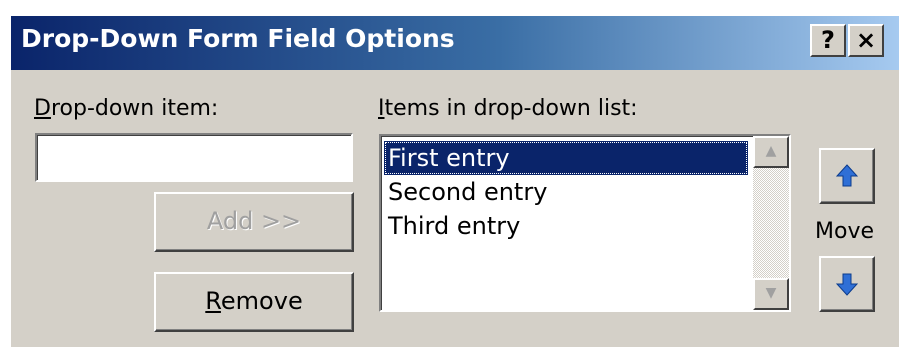 The image size is (899, 347). I want to click on scroll-down-button: ▼, so click(771, 294).